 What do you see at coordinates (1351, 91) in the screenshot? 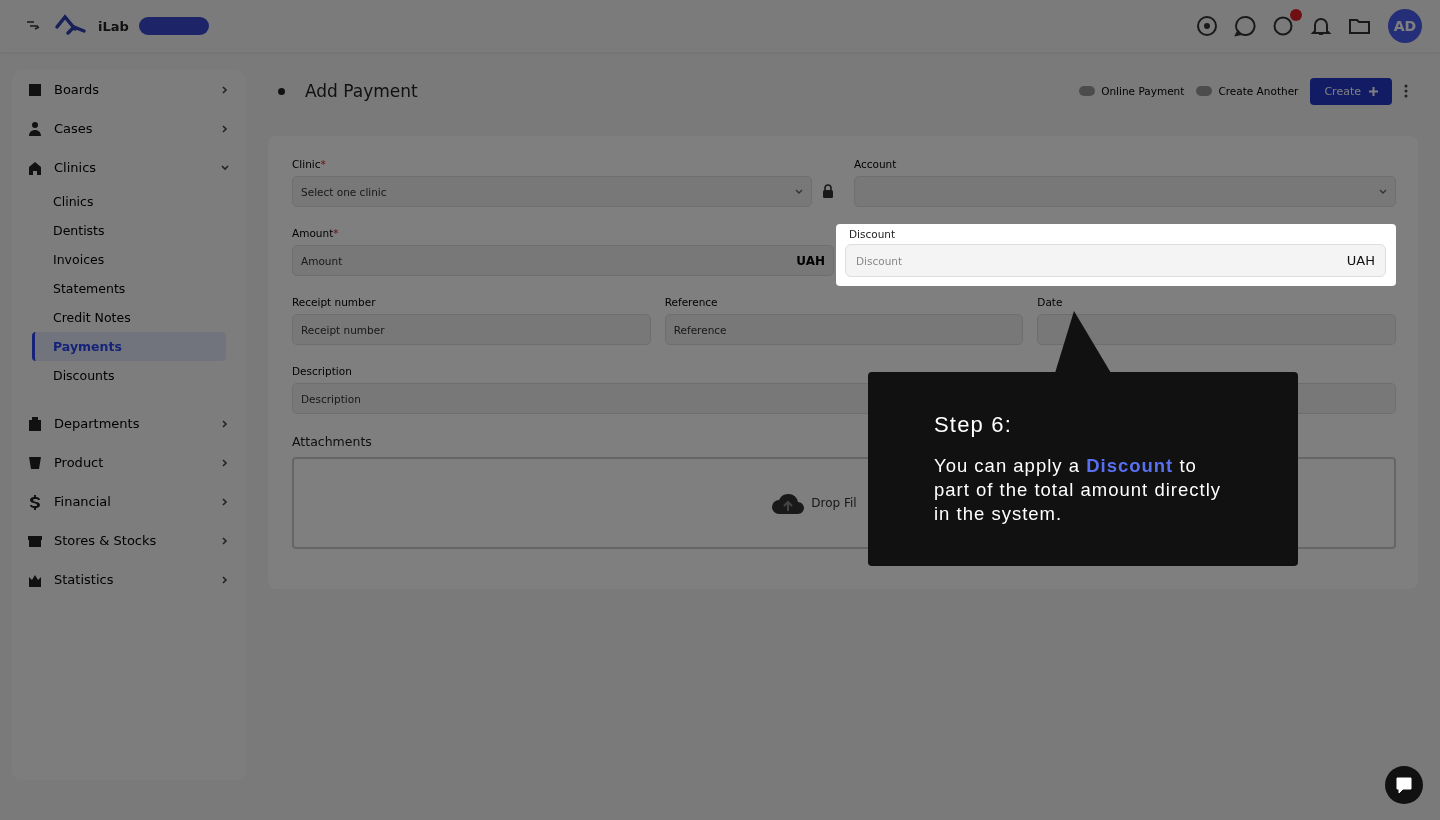
I see `create-button: Create` at bounding box center [1351, 91].